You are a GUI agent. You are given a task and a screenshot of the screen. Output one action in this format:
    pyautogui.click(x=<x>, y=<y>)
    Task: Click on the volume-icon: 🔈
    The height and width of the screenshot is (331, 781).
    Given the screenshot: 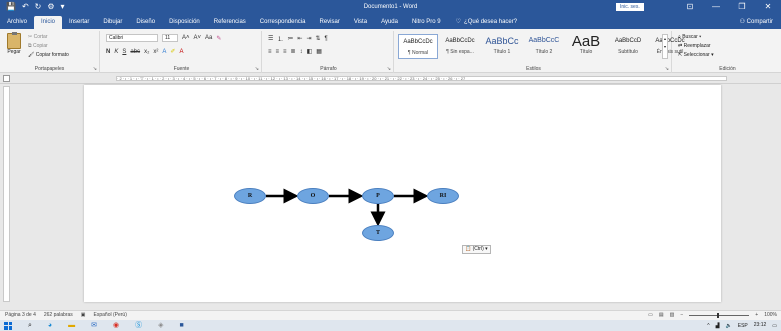 What is the action you would take?
    pyautogui.click(x=729, y=326)
    